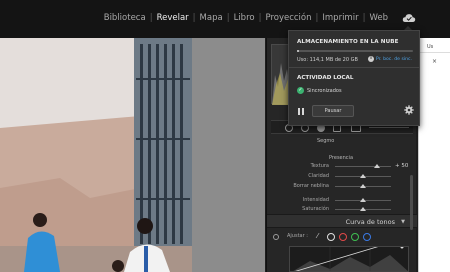 Image resolution: width=450 pixels, height=272 pixels. I want to click on storage-usage-bar, so click(355, 51).